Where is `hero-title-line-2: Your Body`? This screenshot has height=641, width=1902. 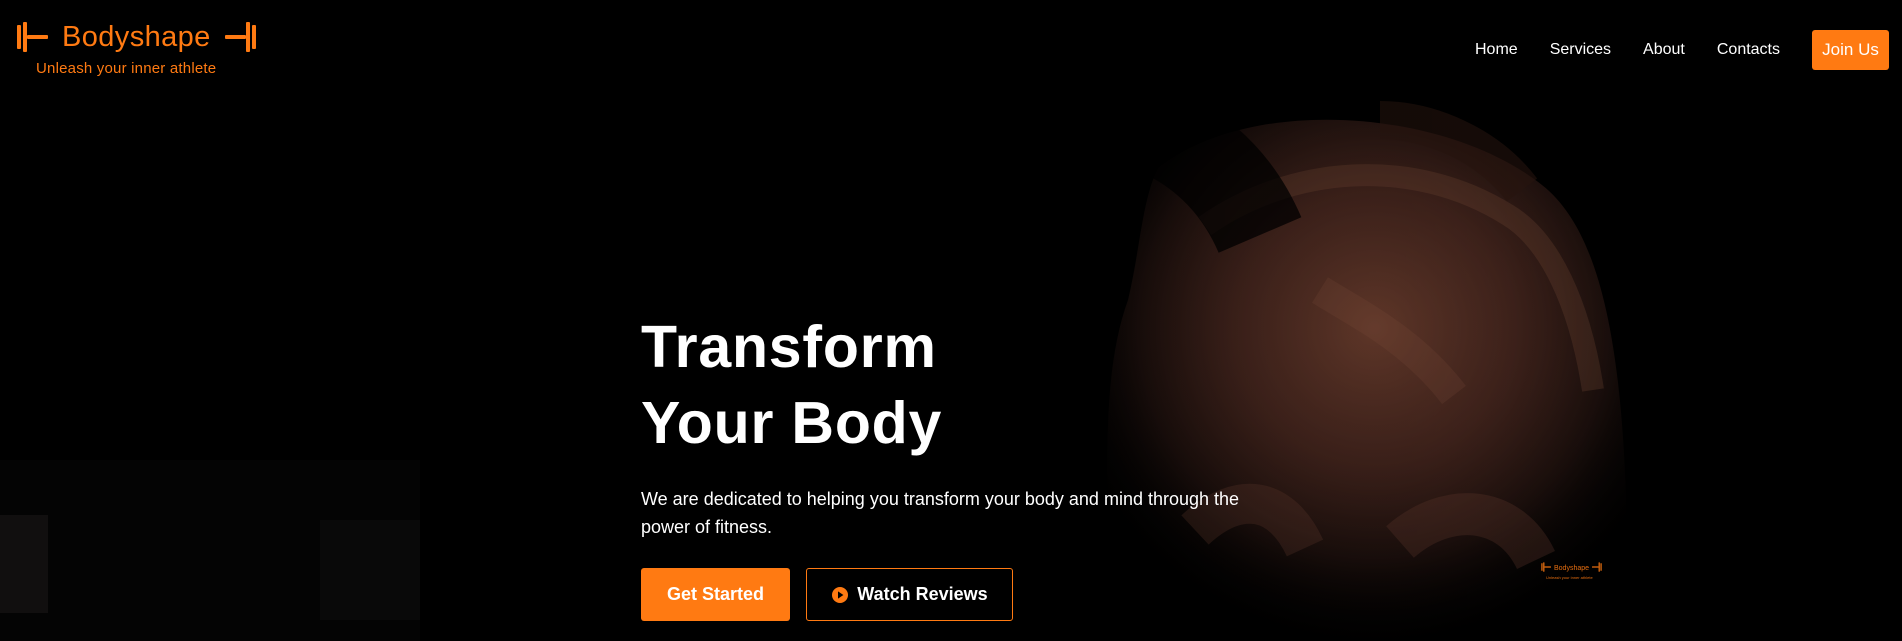
hero-title-line-2: Your Body is located at coordinates (792, 423).